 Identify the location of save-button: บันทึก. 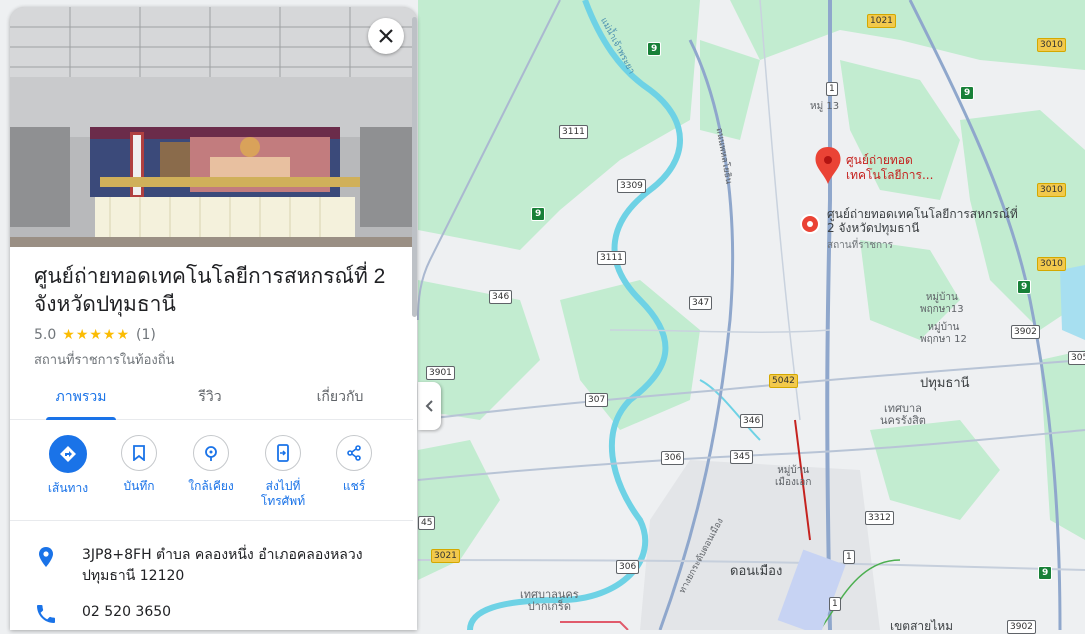
(139, 464).